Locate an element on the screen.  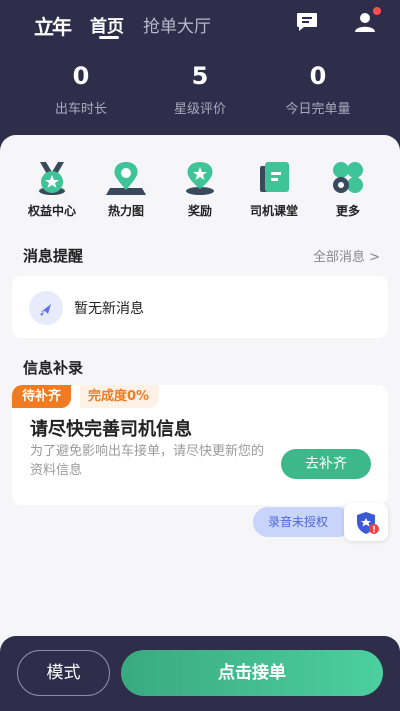
stat-star-rating: 5 星级评价 is located at coordinates (200, 89).